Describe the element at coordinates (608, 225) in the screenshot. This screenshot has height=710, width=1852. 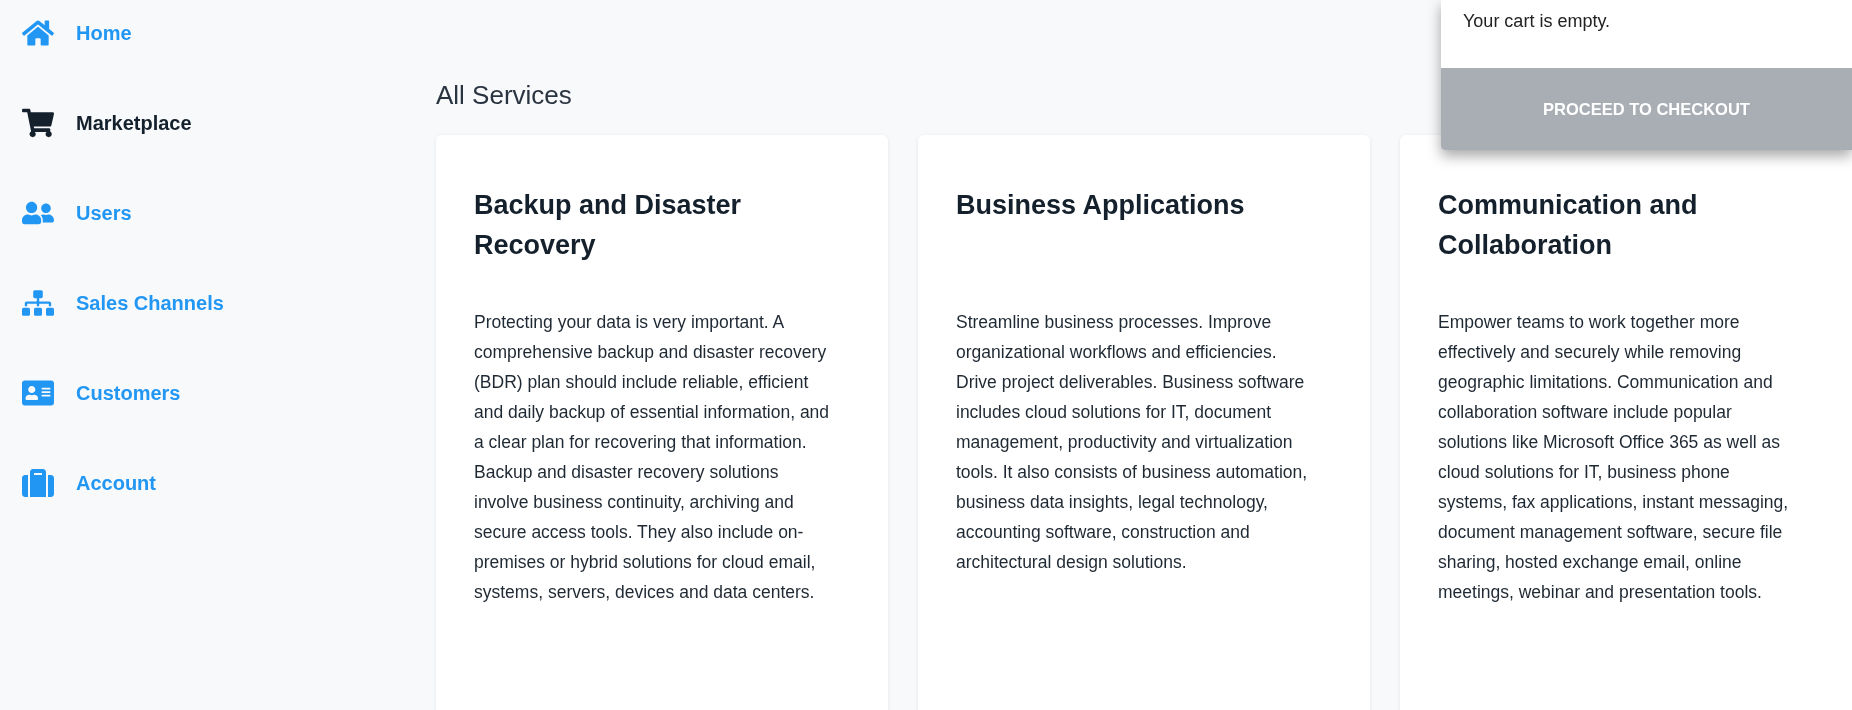
I see `card-title: Backup and Disaster Recovery` at that location.